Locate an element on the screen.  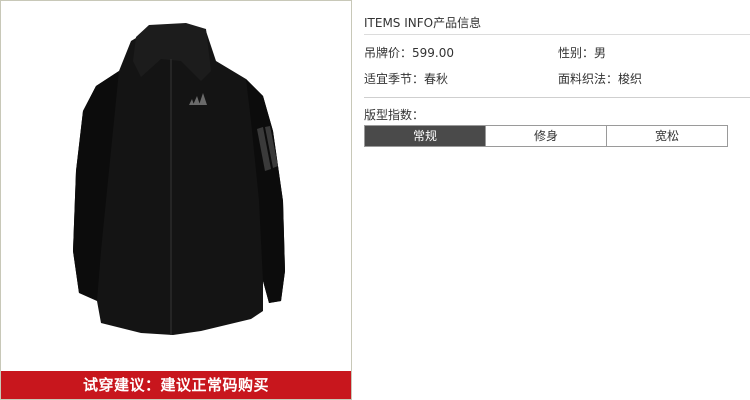
gender-attribute: 性别：男 is located at coordinates (582, 52).